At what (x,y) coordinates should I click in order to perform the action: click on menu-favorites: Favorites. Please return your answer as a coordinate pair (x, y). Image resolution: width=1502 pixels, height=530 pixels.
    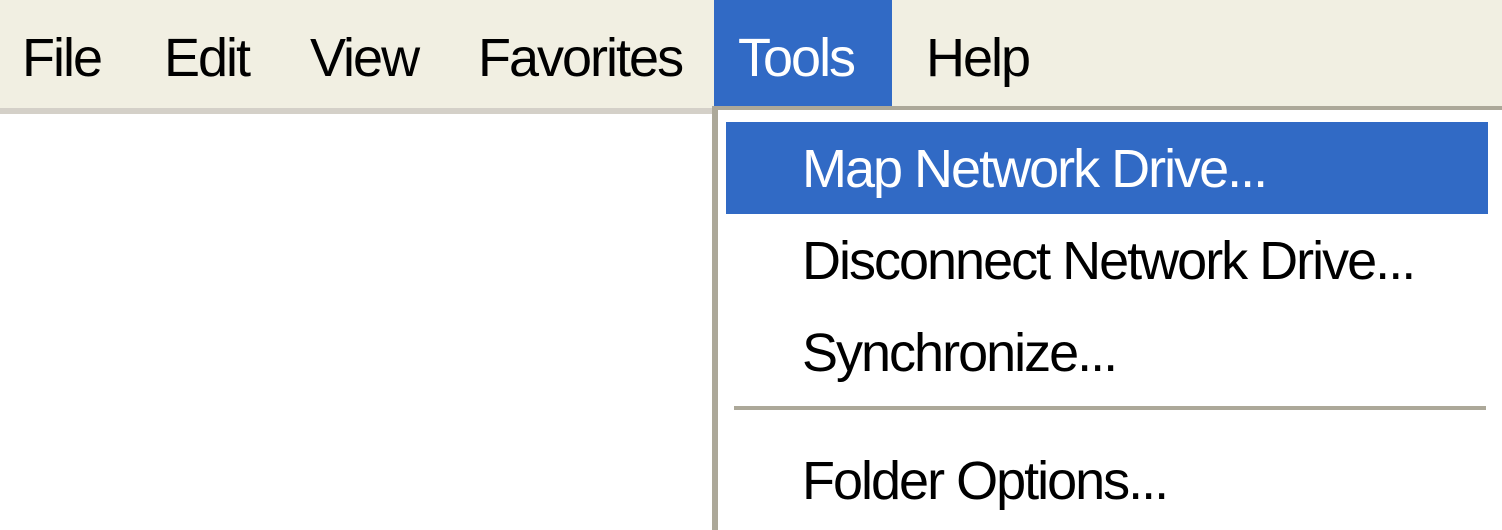
    Looking at the image, I should click on (580, 54).